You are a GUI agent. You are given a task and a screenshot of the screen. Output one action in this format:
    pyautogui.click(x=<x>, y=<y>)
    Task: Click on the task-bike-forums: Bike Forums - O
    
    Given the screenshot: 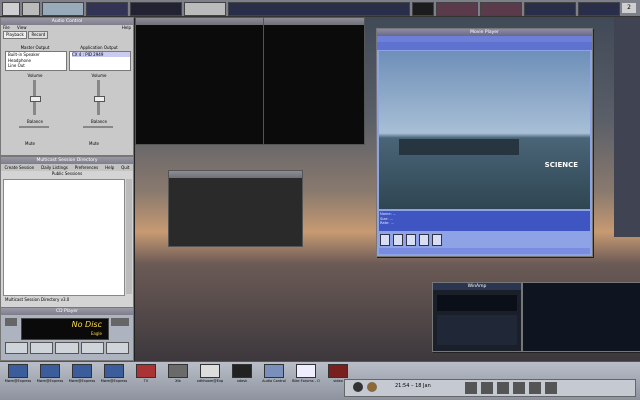 What is the action you would take?
    pyautogui.click(x=306, y=375)
    